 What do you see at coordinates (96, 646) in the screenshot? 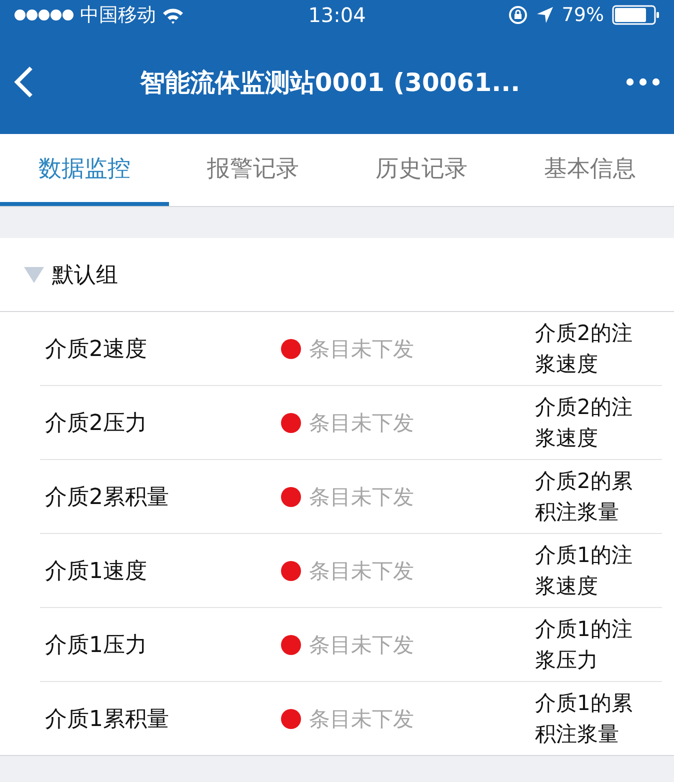
I see `item-name: 介质1压力` at bounding box center [96, 646].